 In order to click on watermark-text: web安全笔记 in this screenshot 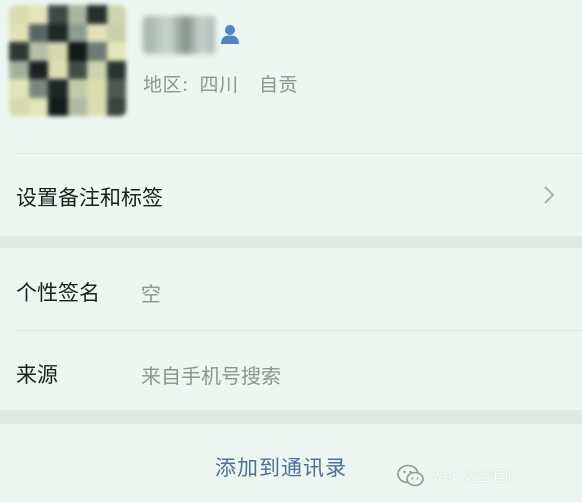, I will do `click(474, 477)`.